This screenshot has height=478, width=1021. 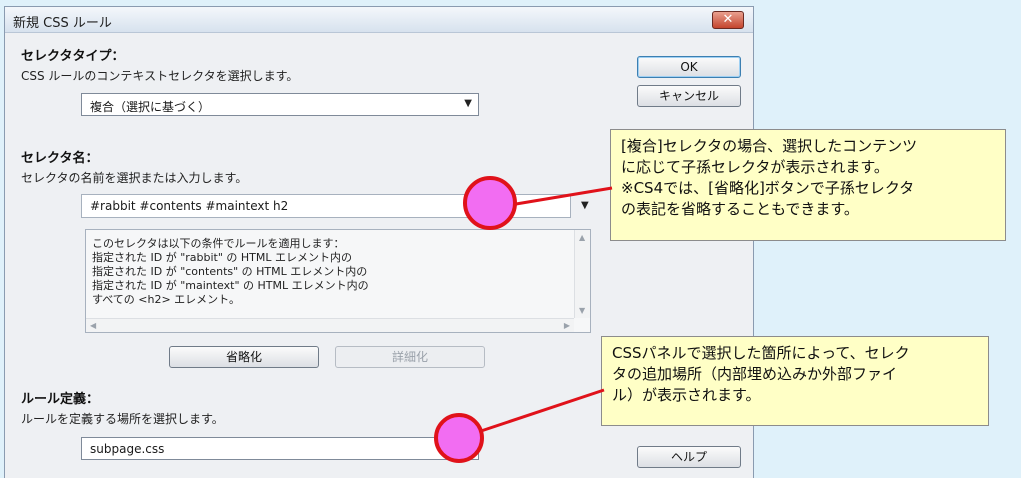 I want to click on ok-button: OK, so click(x=689, y=67).